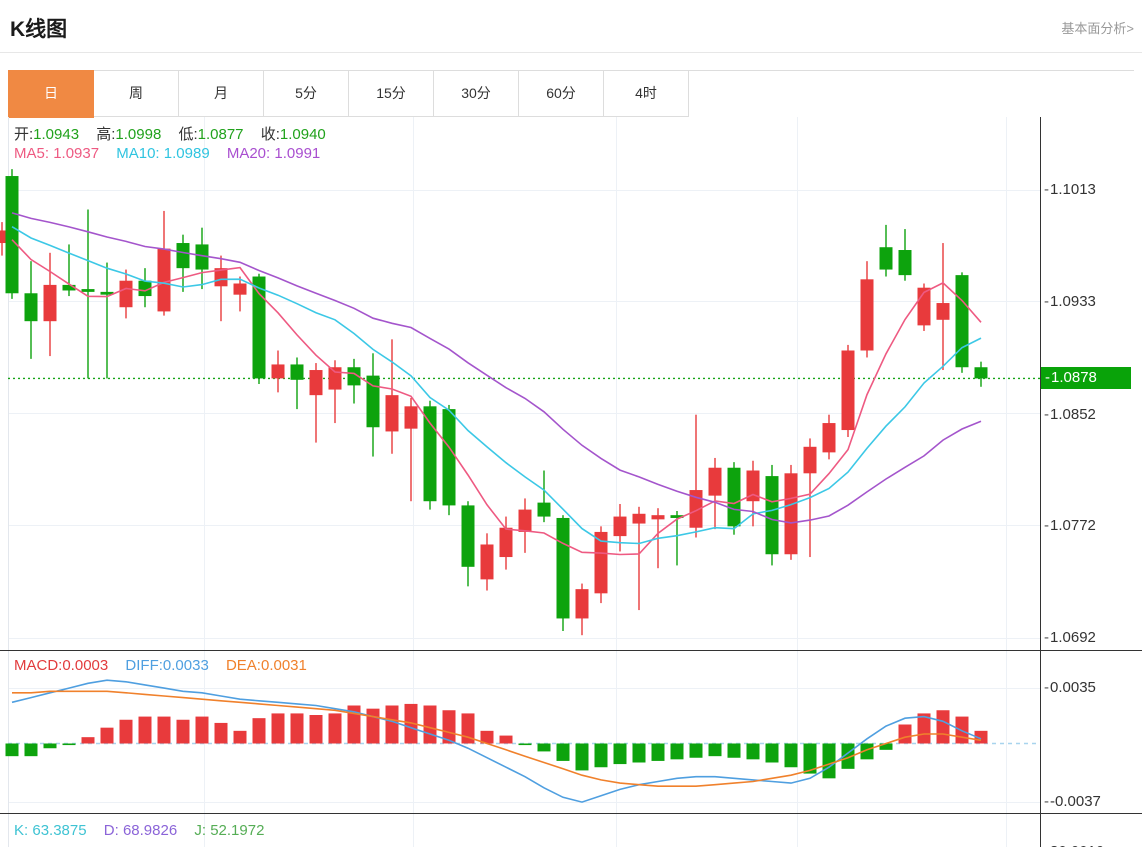  I want to click on macd-tick-label: -0.0037, so click(1072, 802).